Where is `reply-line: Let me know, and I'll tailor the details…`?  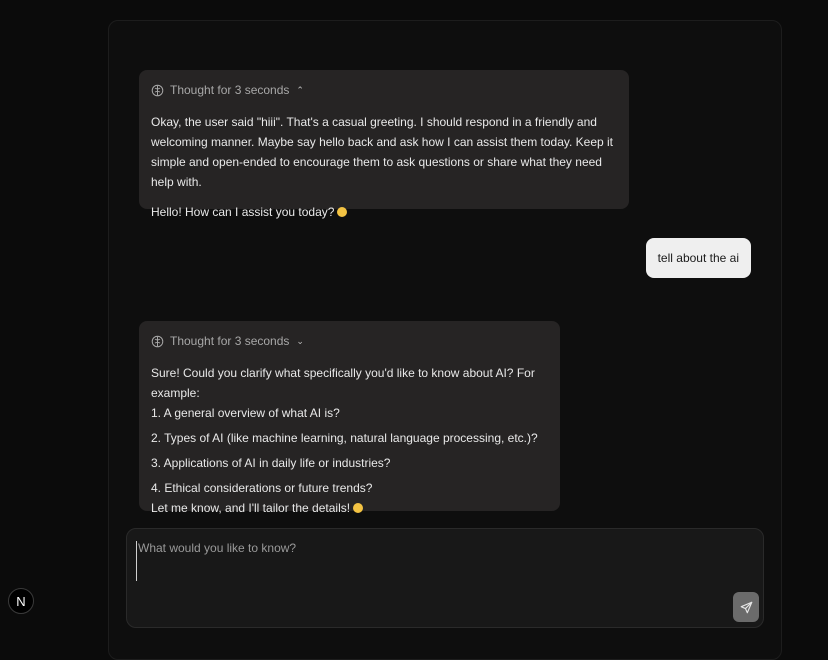
reply-line: Let me know, and I'll tailor the details… is located at coordinates (251, 508).